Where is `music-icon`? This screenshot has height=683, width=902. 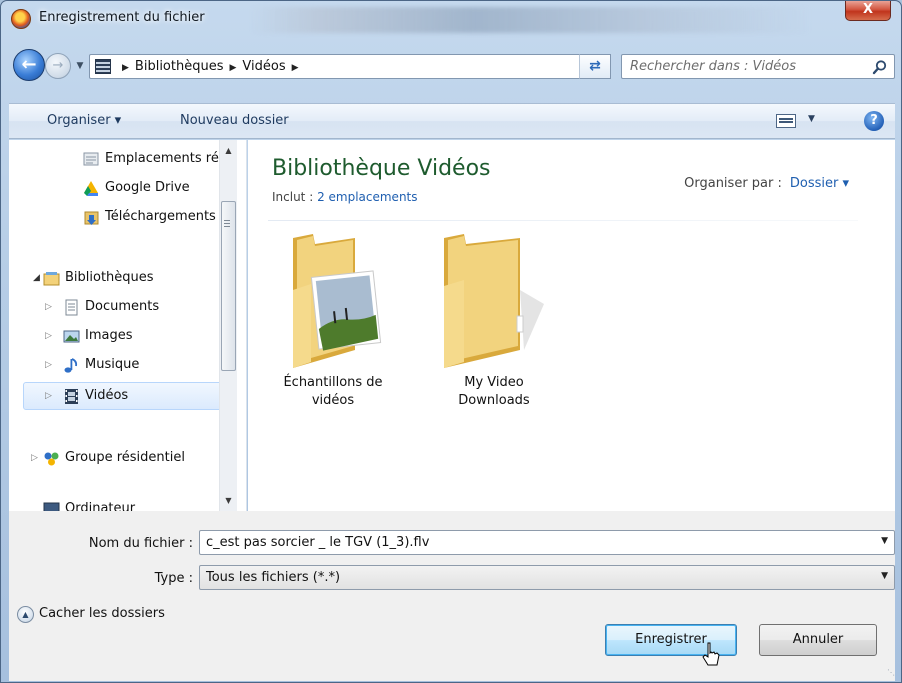
music-icon is located at coordinates (71, 365).